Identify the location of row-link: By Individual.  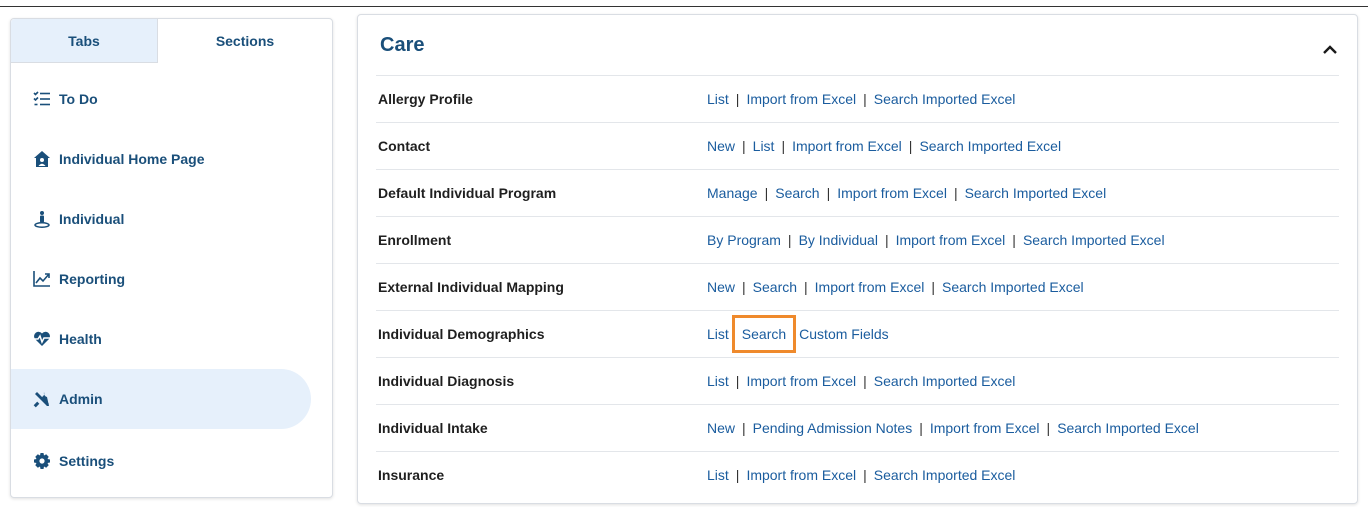
(838, 240).